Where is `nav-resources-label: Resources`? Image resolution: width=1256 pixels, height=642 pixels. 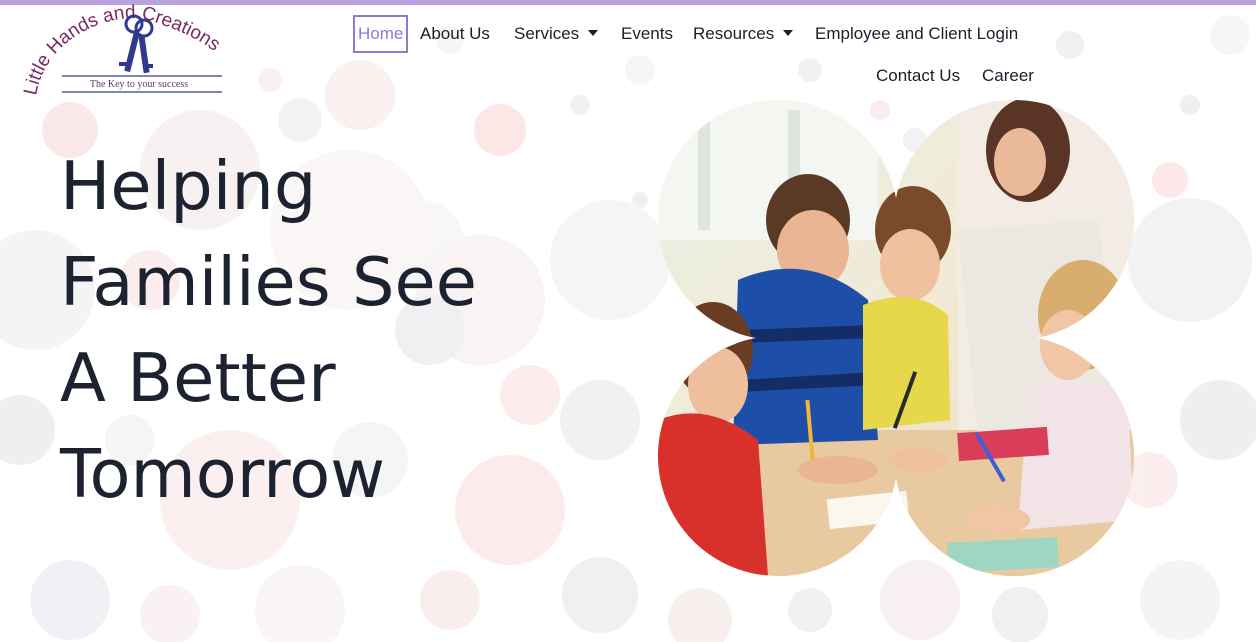 nav-resources-label: Resources is located at coordinates (734, 33).